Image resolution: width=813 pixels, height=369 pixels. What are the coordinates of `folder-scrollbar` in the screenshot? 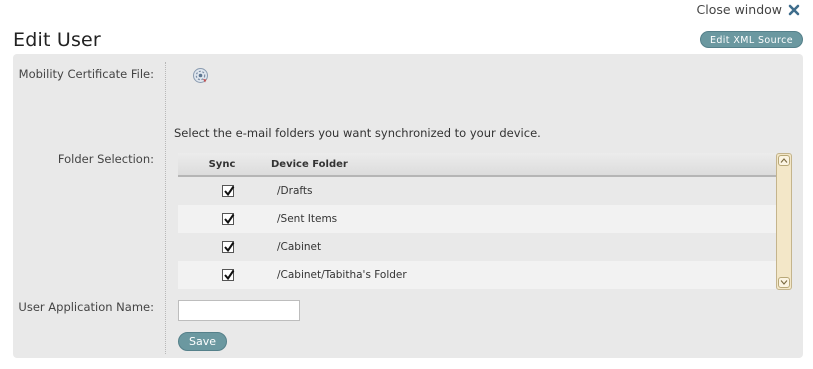 It's located at (784, 221).